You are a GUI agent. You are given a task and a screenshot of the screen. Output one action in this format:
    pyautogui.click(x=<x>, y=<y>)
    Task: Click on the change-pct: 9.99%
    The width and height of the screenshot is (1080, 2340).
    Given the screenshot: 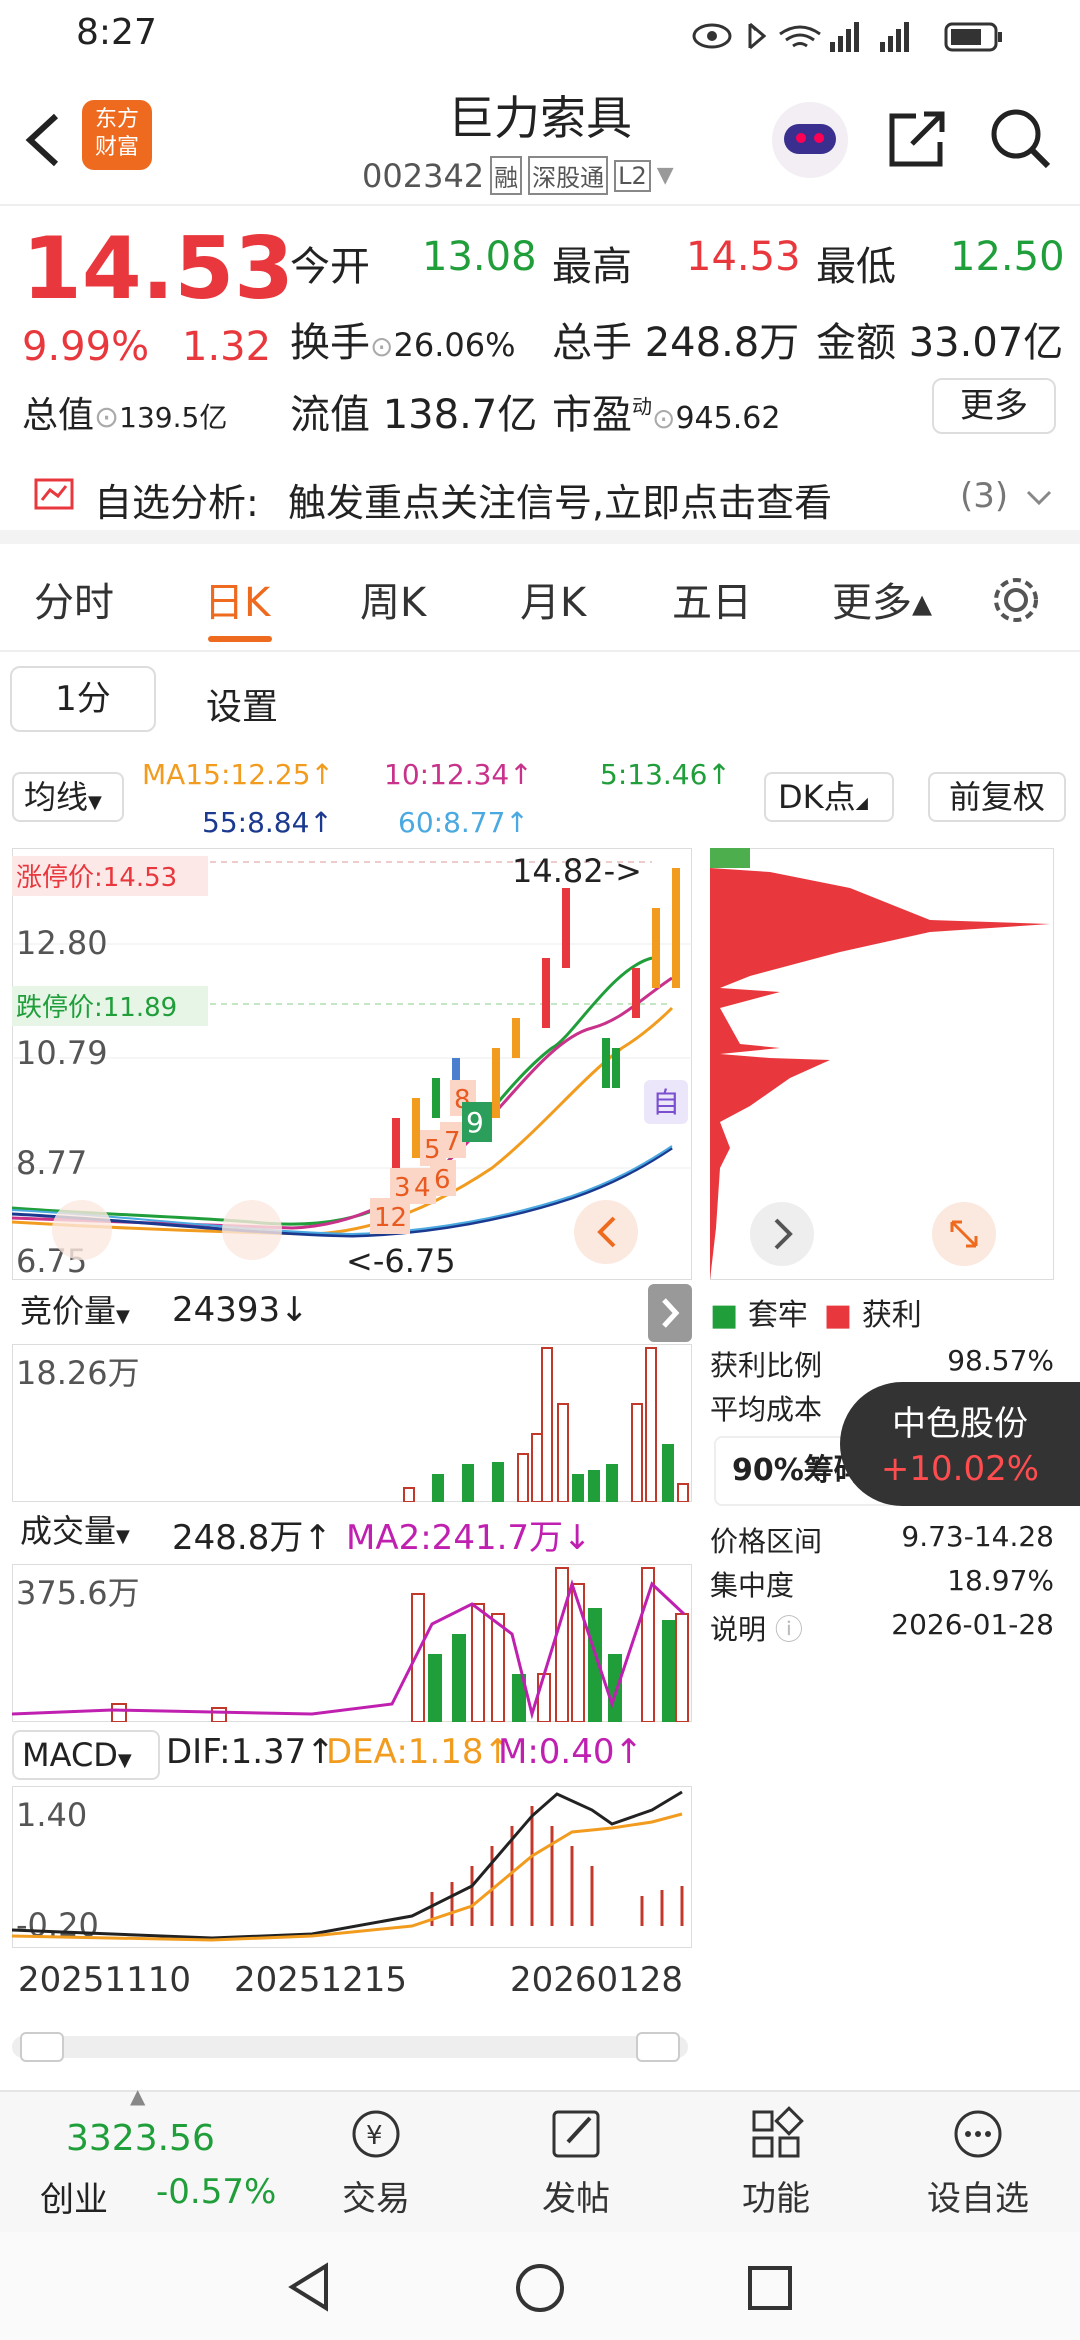 What is the action you would take?
    pyautogui.click(x=86, y=347)
    